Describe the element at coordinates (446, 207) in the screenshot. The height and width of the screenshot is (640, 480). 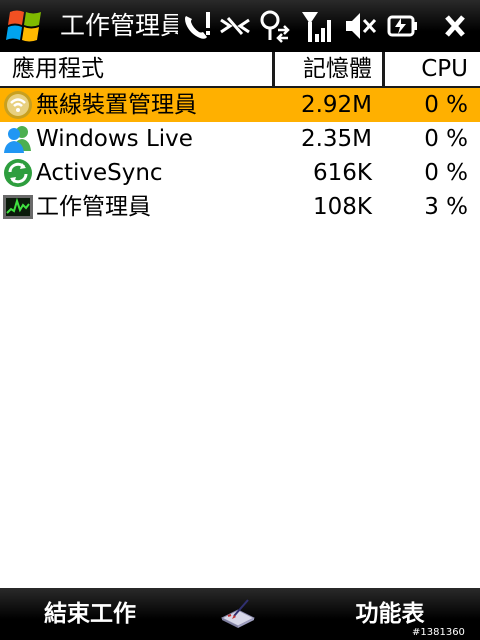
I see `process-cpu: 3 %` at that location.